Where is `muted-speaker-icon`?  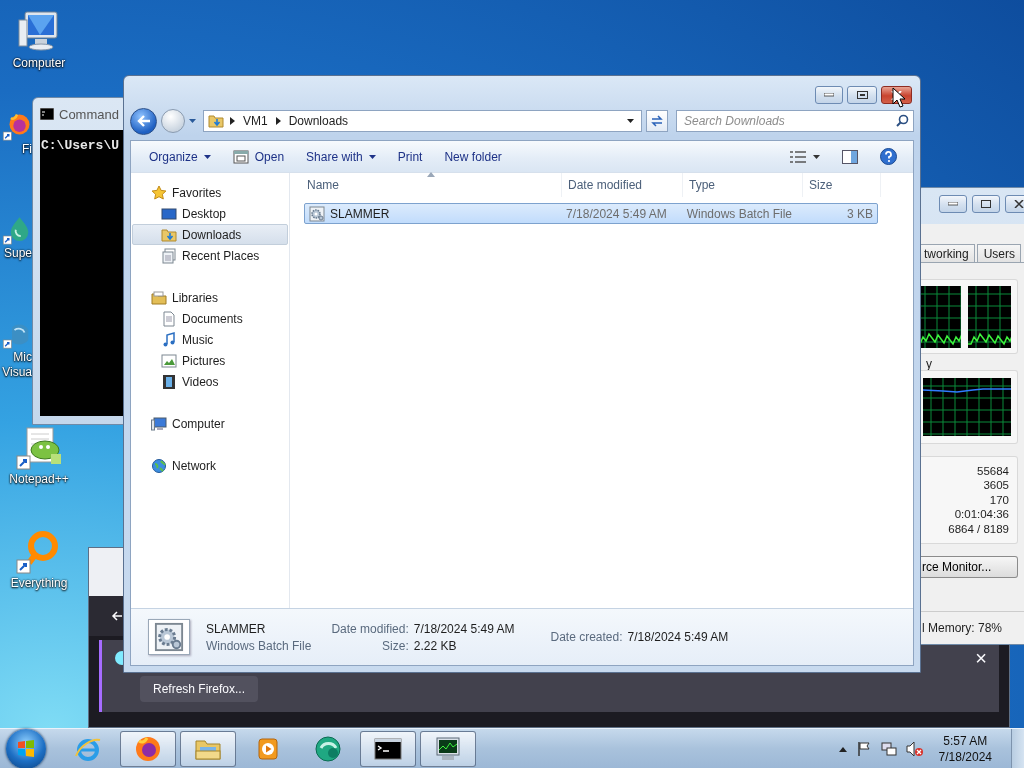
muted-speaker-icon is located at coordinates (914, 748).